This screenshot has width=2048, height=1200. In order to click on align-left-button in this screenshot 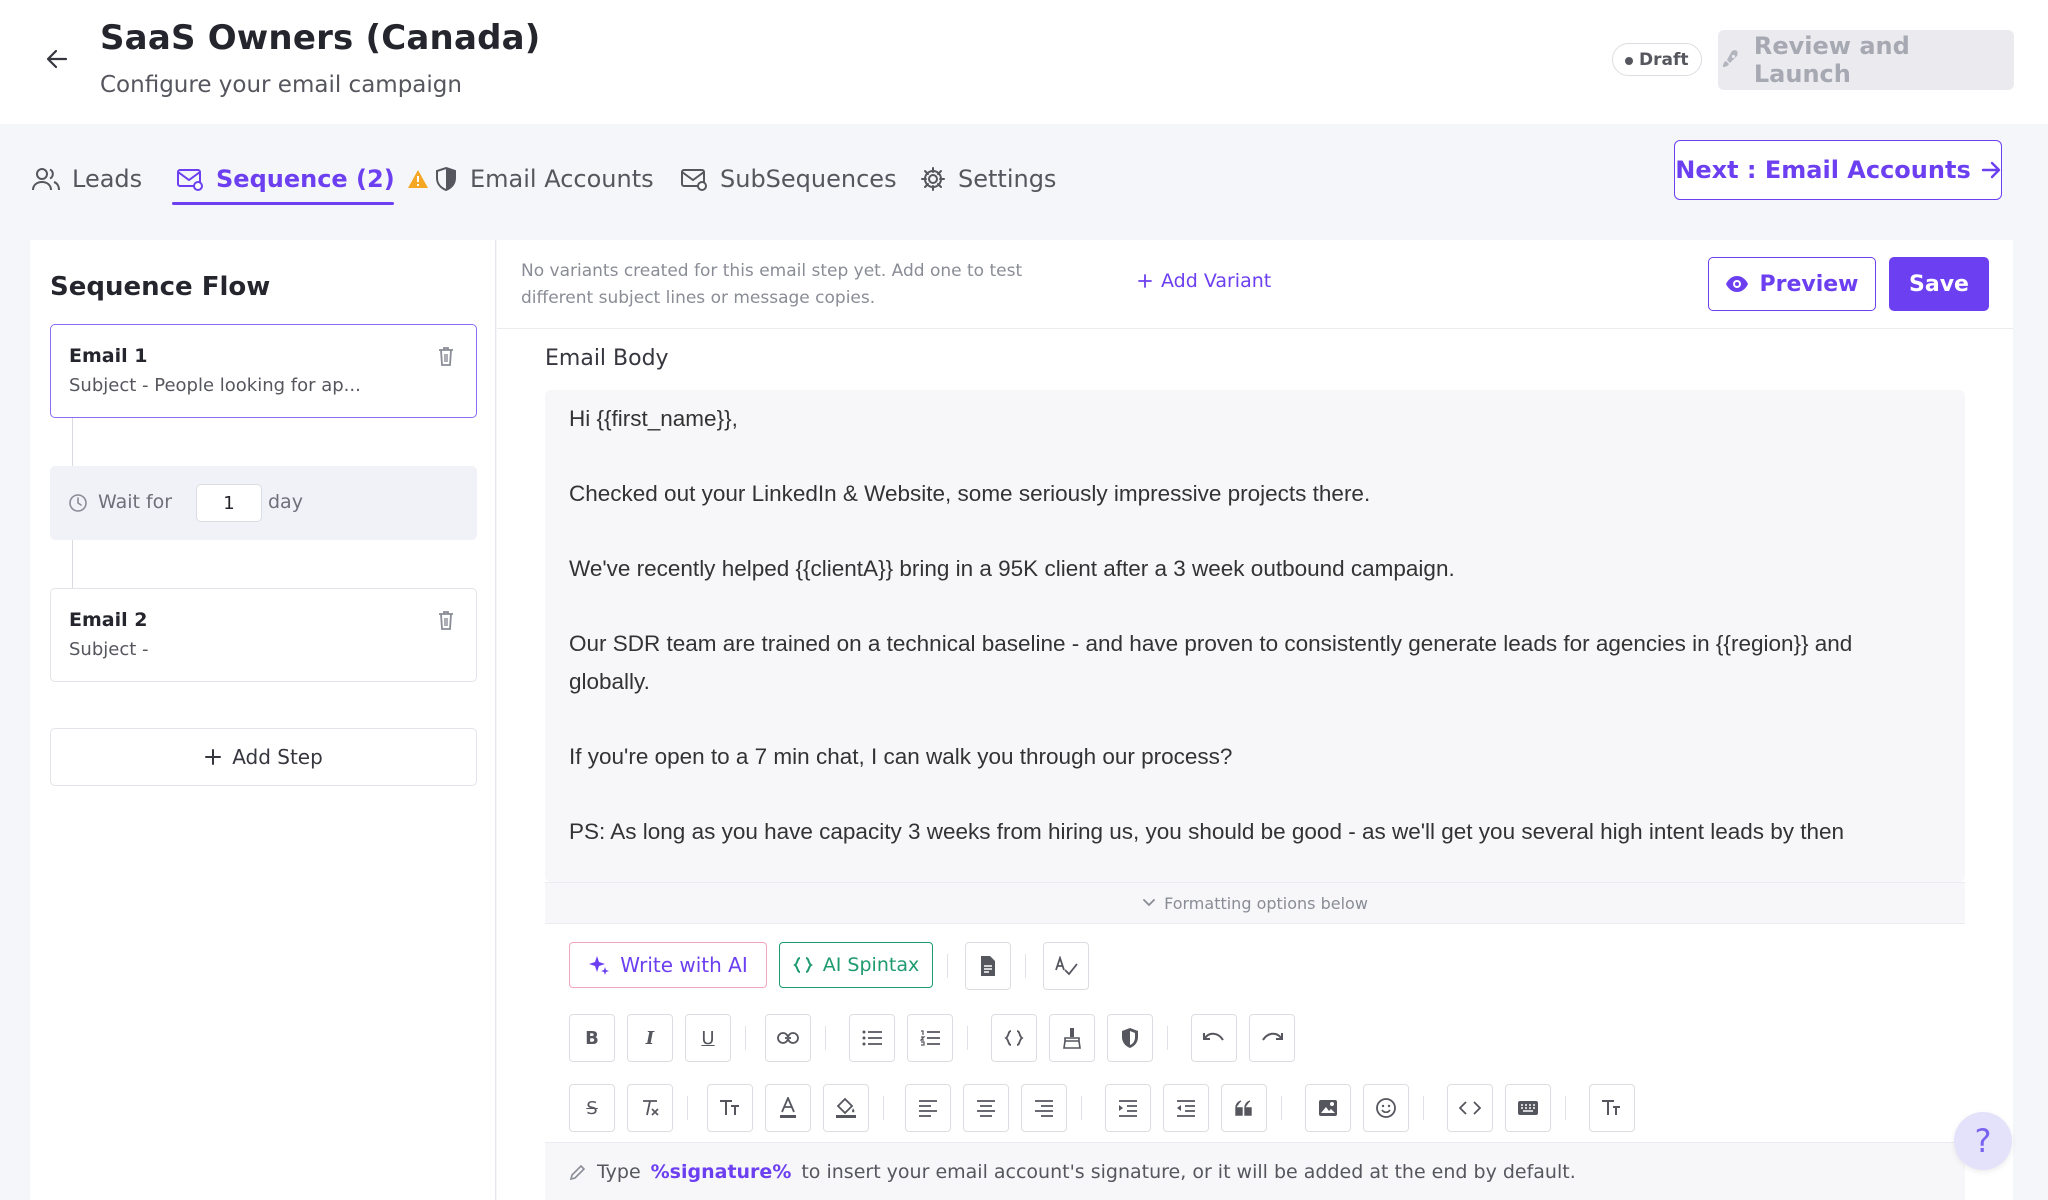, I will do `click(928, 1108)`.